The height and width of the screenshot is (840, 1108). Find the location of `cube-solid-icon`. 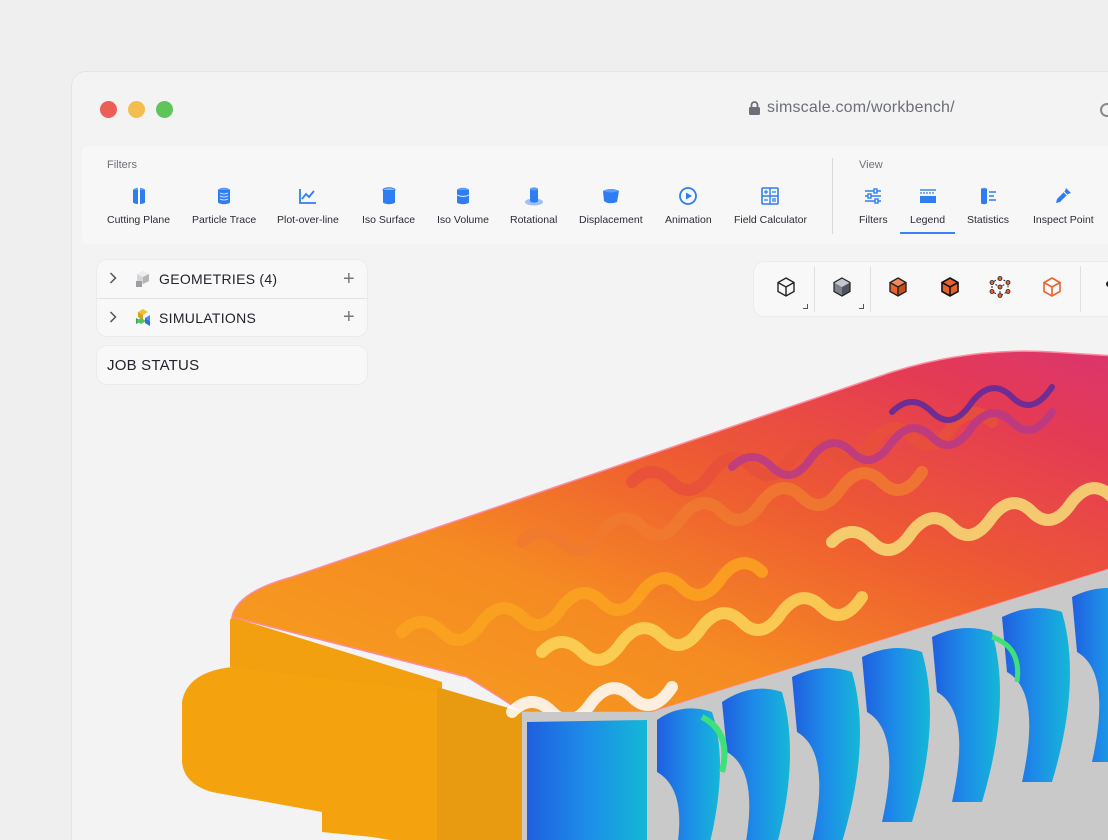

cube-solid-icon is located at coordinates (842, 289).